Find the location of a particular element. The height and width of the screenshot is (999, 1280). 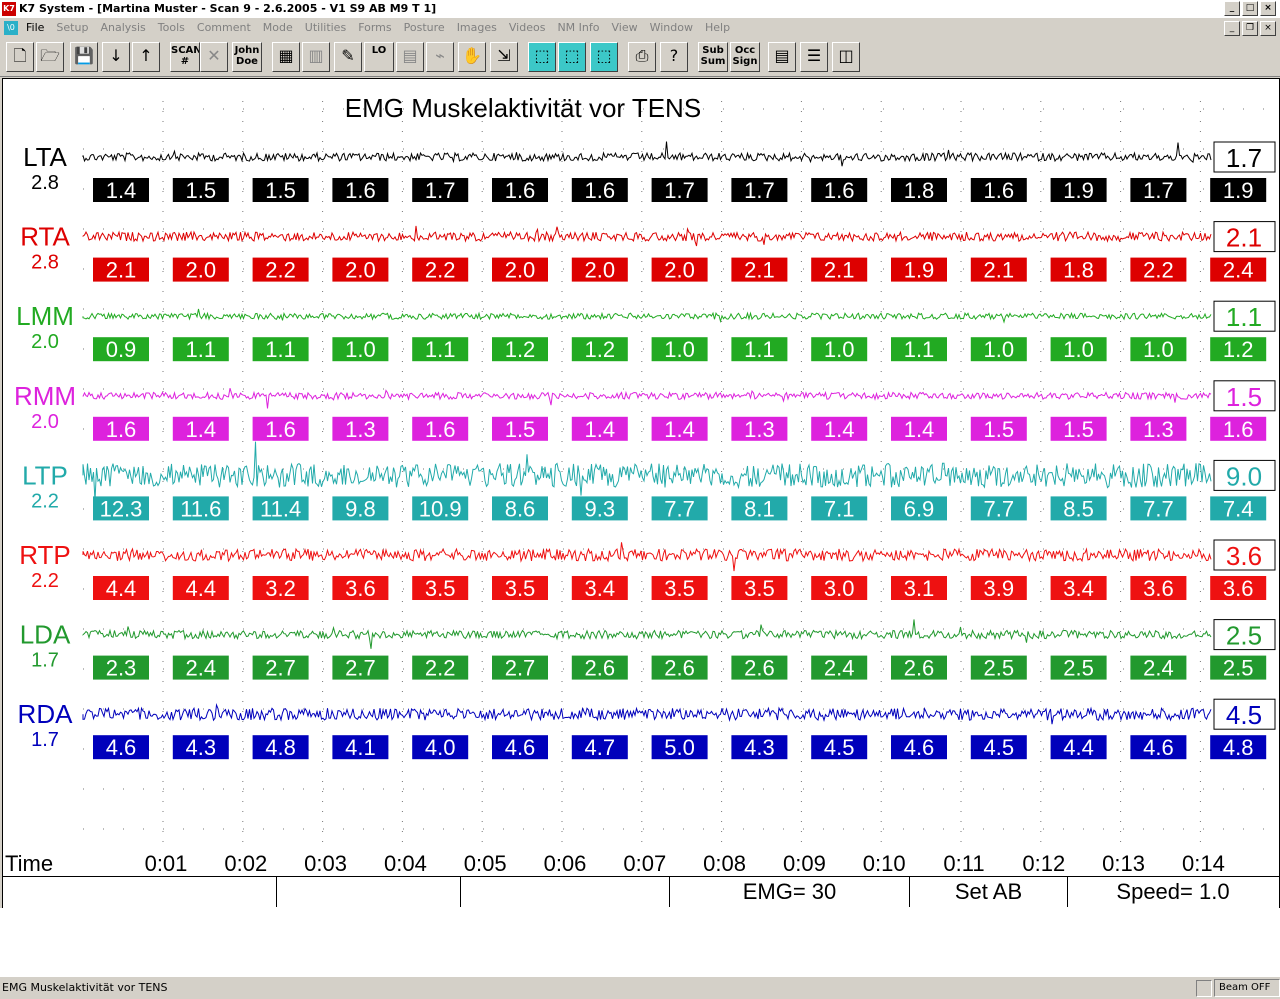

value-label-rmm: 1.4 is located at coordinates (600, 429).